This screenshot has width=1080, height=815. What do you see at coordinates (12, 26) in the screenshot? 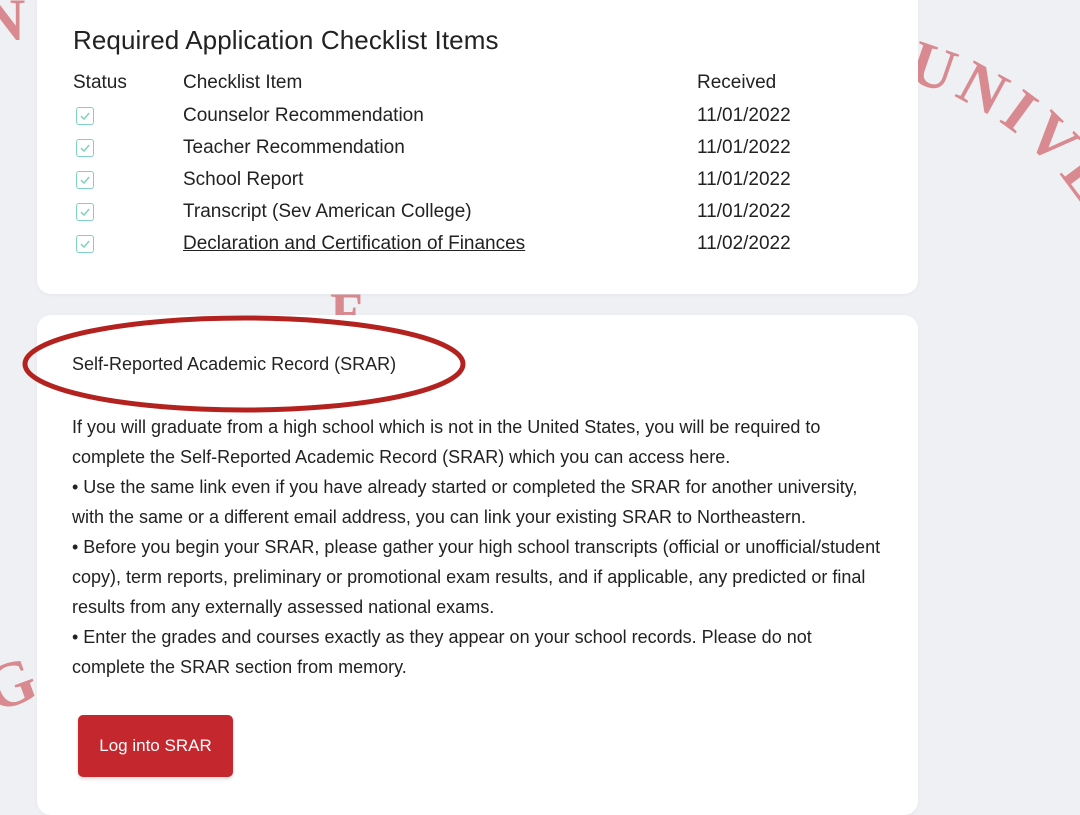
I see `seal-left-top-glyph: N` at bounding box center [12, 26].